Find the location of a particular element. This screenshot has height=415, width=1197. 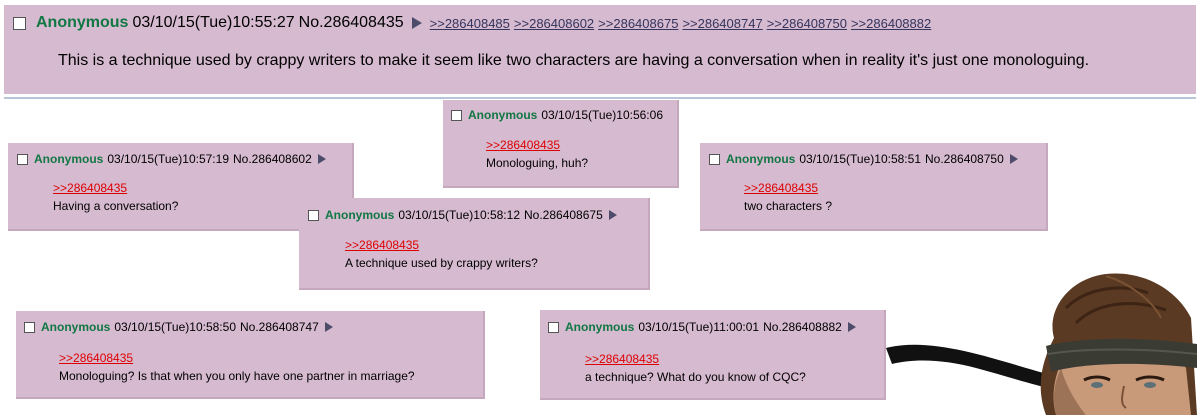

post-number: No.286408435 is located at coordinates (351, 23).